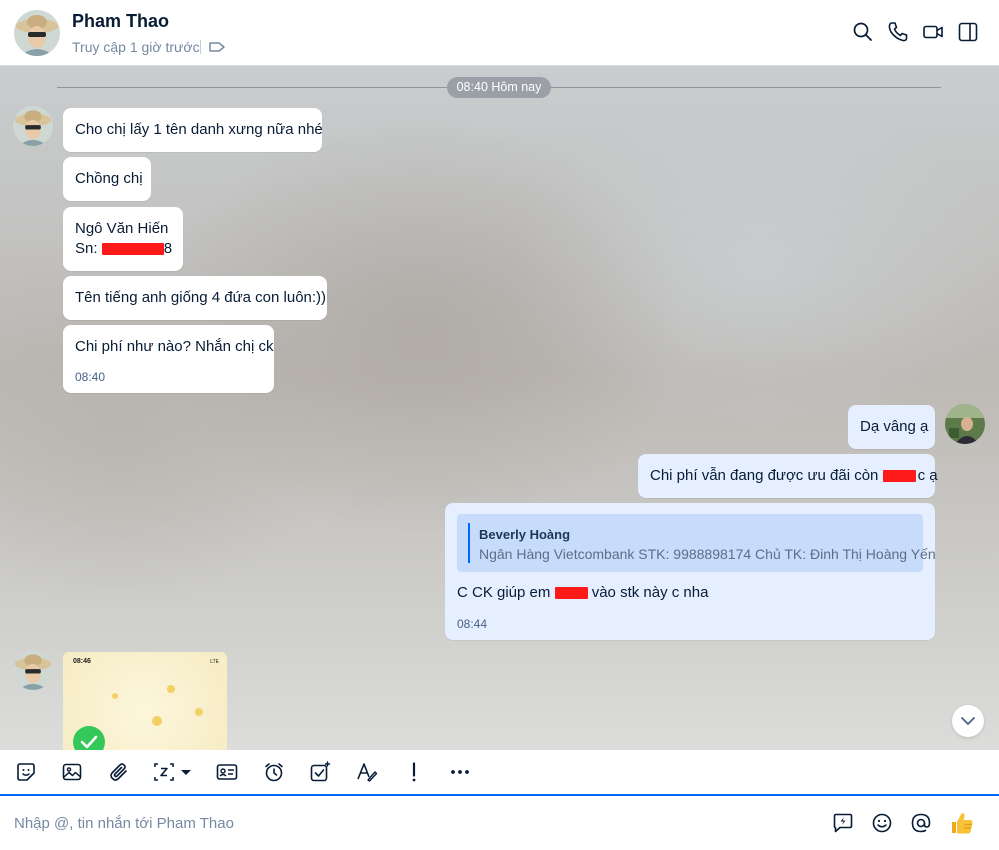 This screenshot has width=999, height=850. I want to click on quote-author: Beverly Hoàng, so click(525, 534).